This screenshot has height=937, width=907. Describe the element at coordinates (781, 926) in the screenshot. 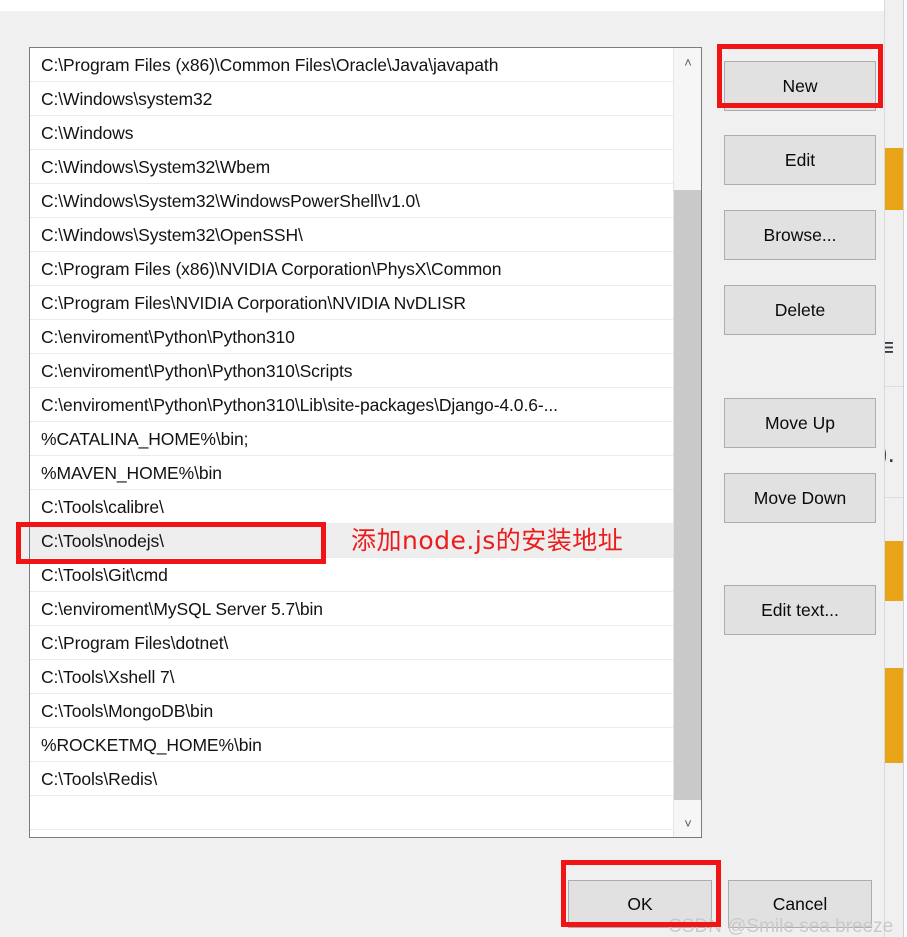

I see `watermark: CSDN @Smile sea breeze` at that location.